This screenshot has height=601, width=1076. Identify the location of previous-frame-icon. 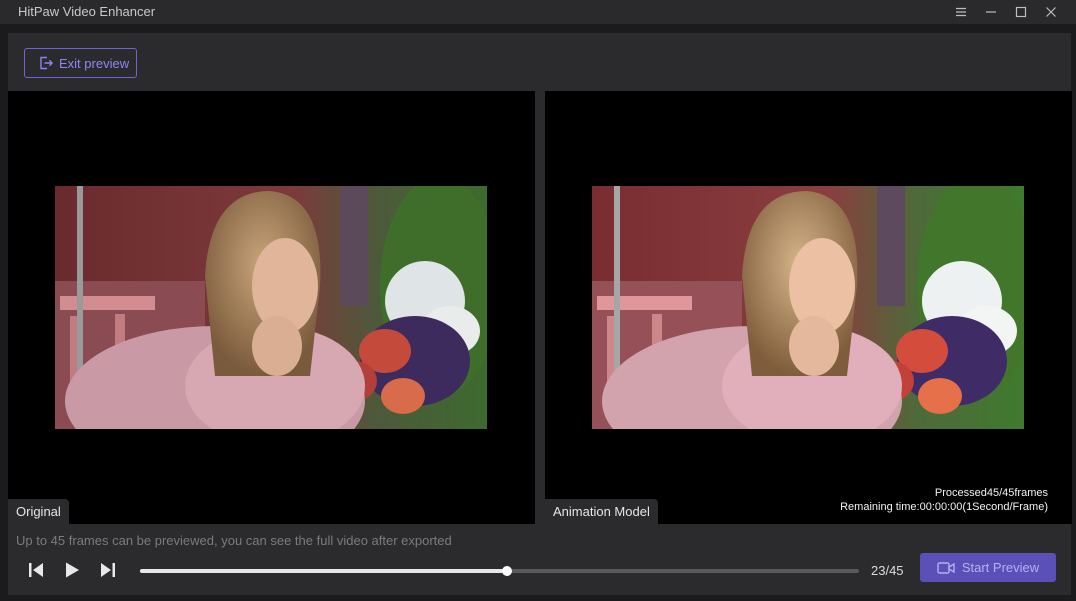
(36, 570).